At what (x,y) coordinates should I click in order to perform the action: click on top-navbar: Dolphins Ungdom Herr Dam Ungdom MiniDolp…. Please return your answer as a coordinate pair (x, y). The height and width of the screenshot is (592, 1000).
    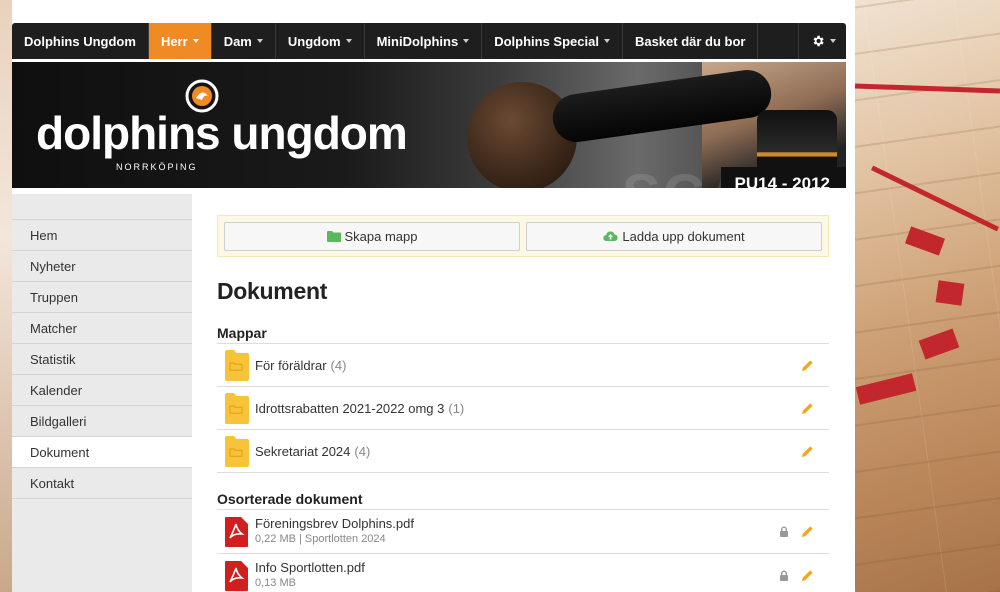
    Looking at the image, I should click on (429, 41).